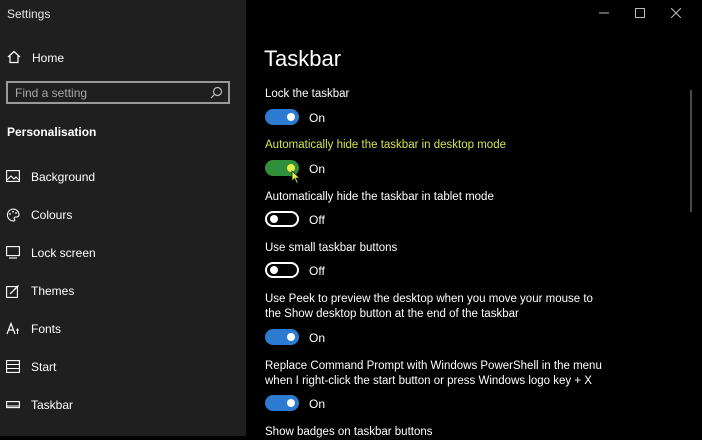 This screenshot has height=440, width=702. I want to click on powershell-toggle, so click(282, 403).